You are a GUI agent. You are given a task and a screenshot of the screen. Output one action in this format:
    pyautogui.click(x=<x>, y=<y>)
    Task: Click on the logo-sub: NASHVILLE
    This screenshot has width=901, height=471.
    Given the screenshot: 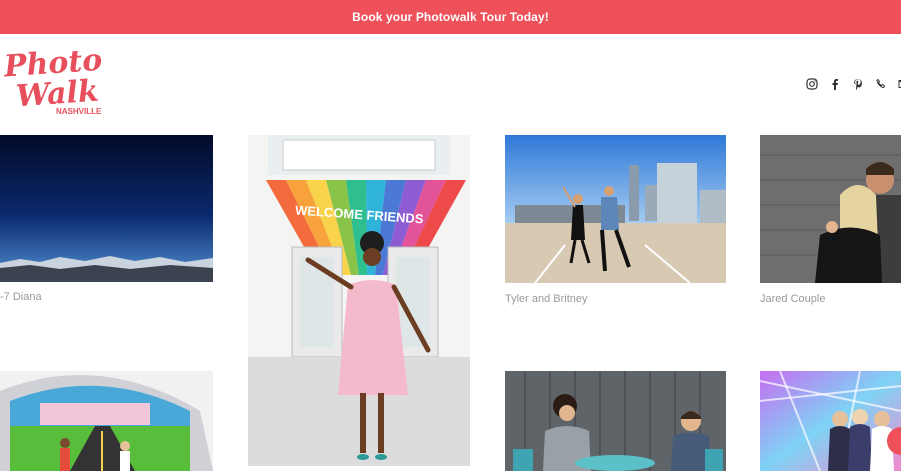 What is the action you would take?
    pyautogui.click(x=79, y=111)
    